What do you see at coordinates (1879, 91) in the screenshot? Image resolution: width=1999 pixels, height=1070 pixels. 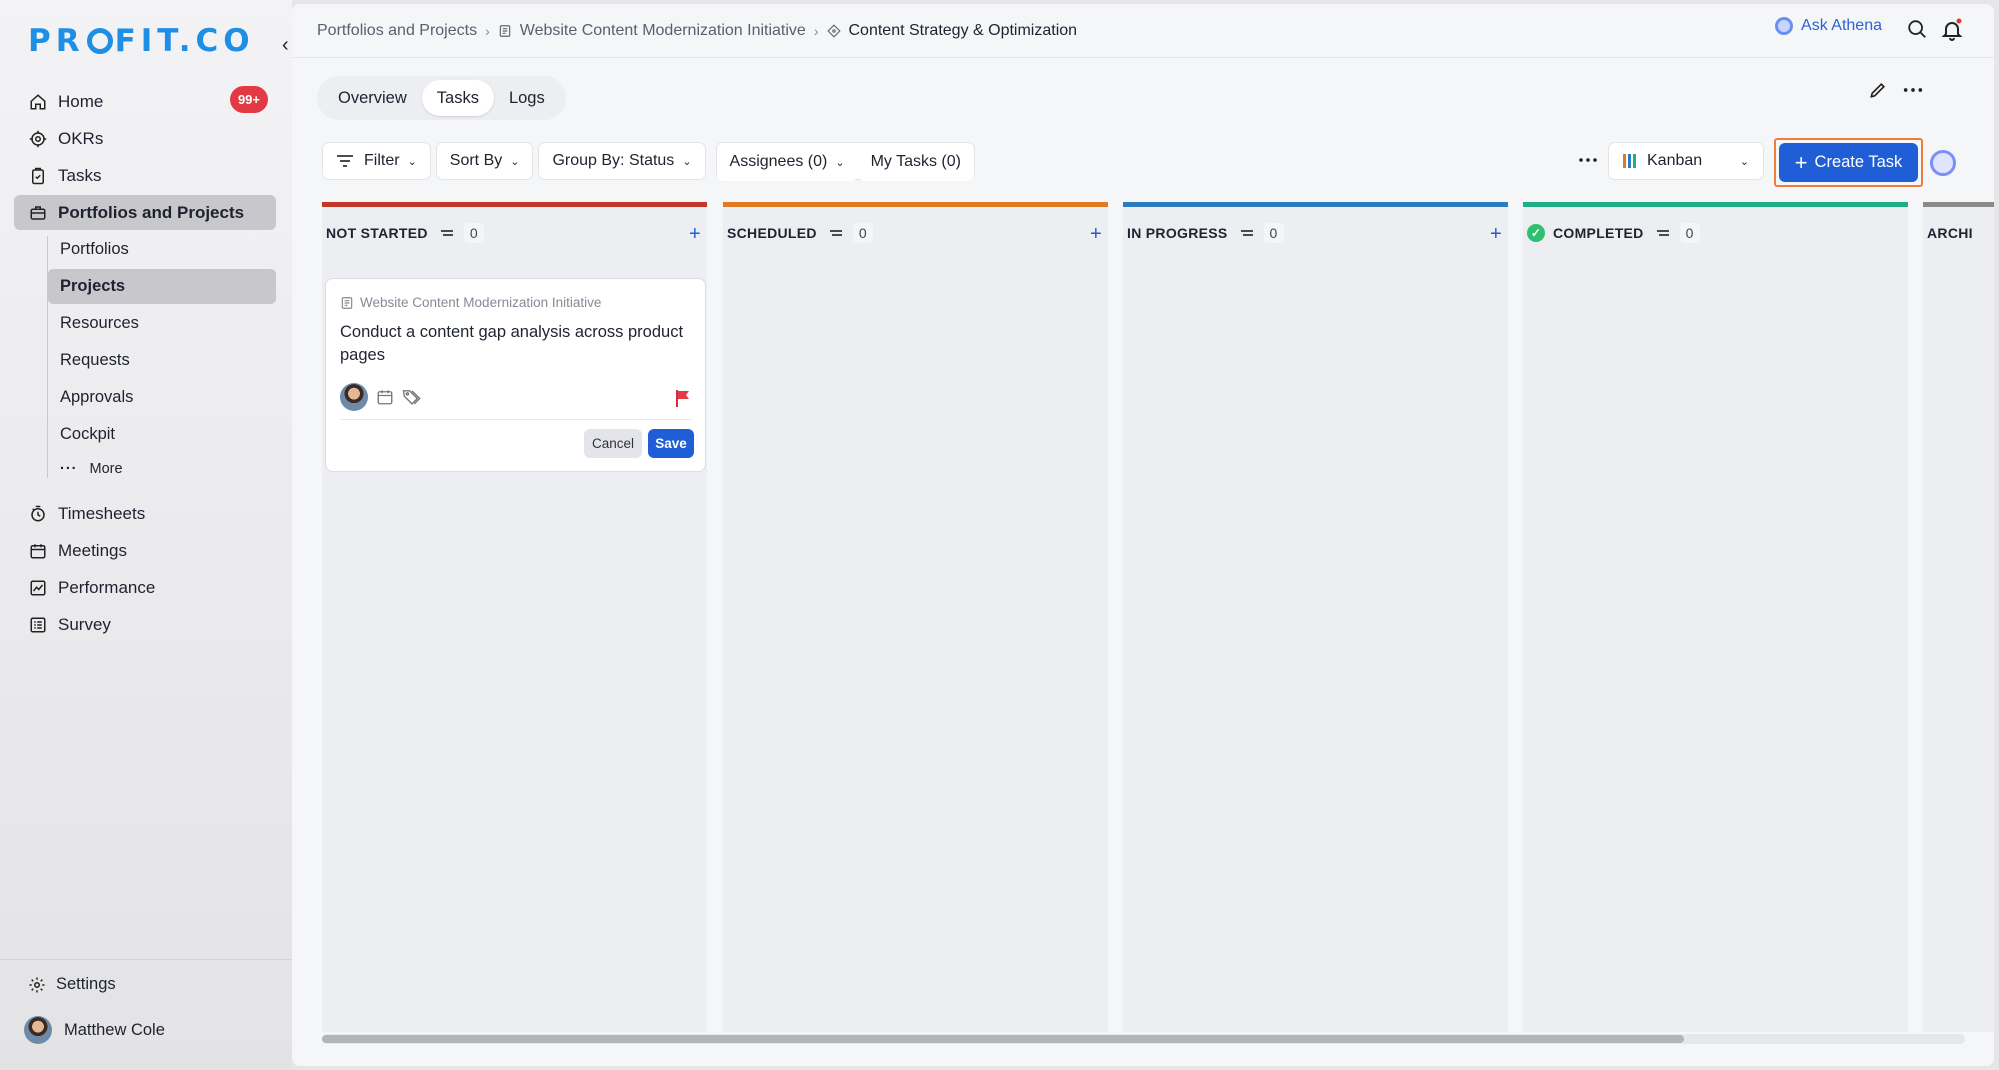 I see `edit-pencil-icon` at bounding box center [1879, 91].